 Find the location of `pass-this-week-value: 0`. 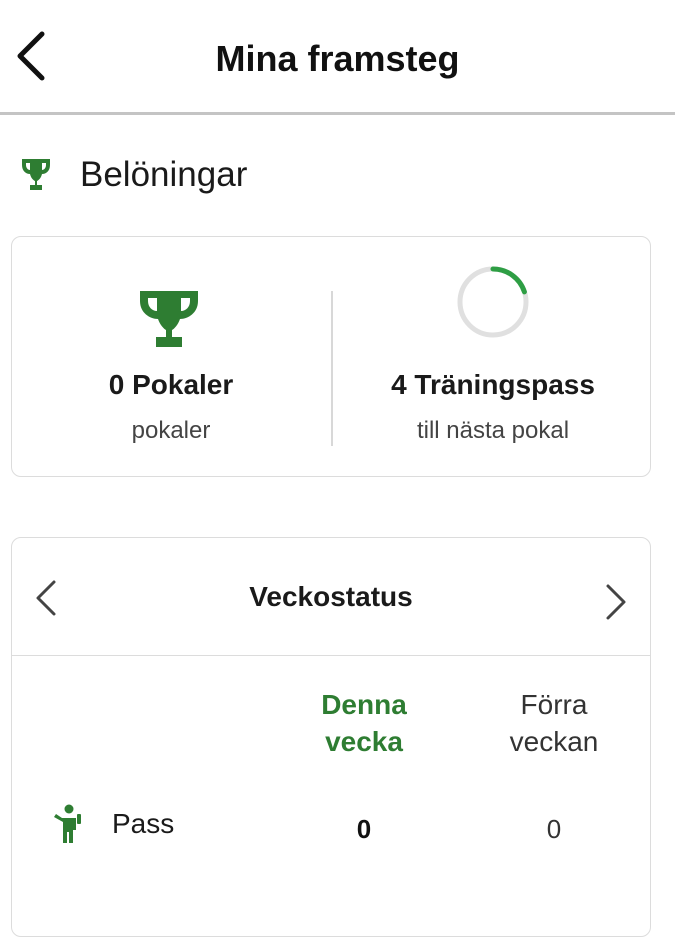

pass-this-week-value: 0 is located at coordinates (364, 829).